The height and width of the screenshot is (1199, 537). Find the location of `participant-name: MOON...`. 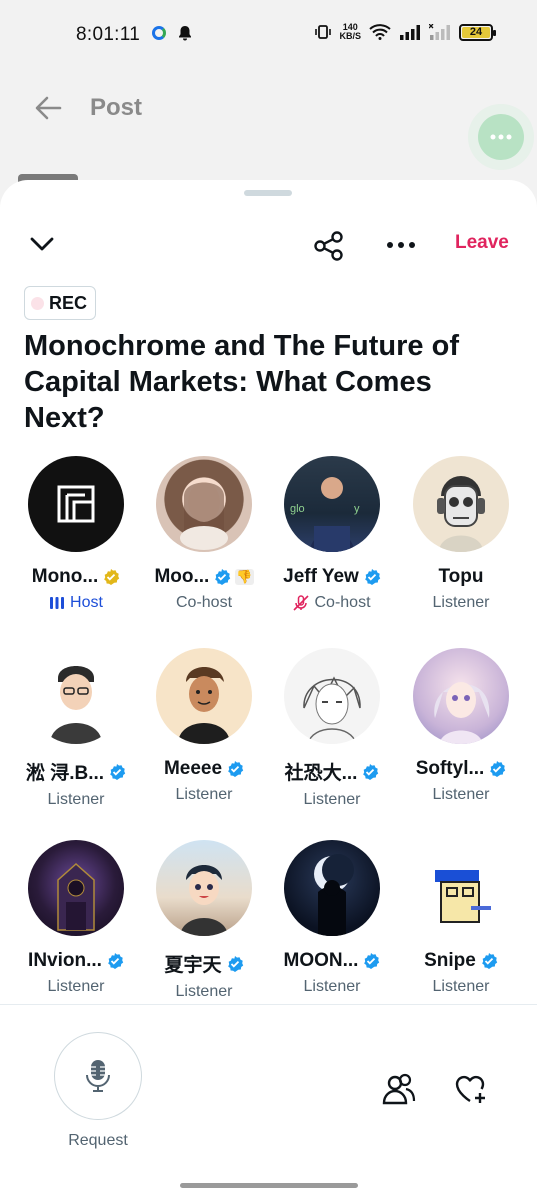

participant-name: MOON... is located at coordinates (321, 960).